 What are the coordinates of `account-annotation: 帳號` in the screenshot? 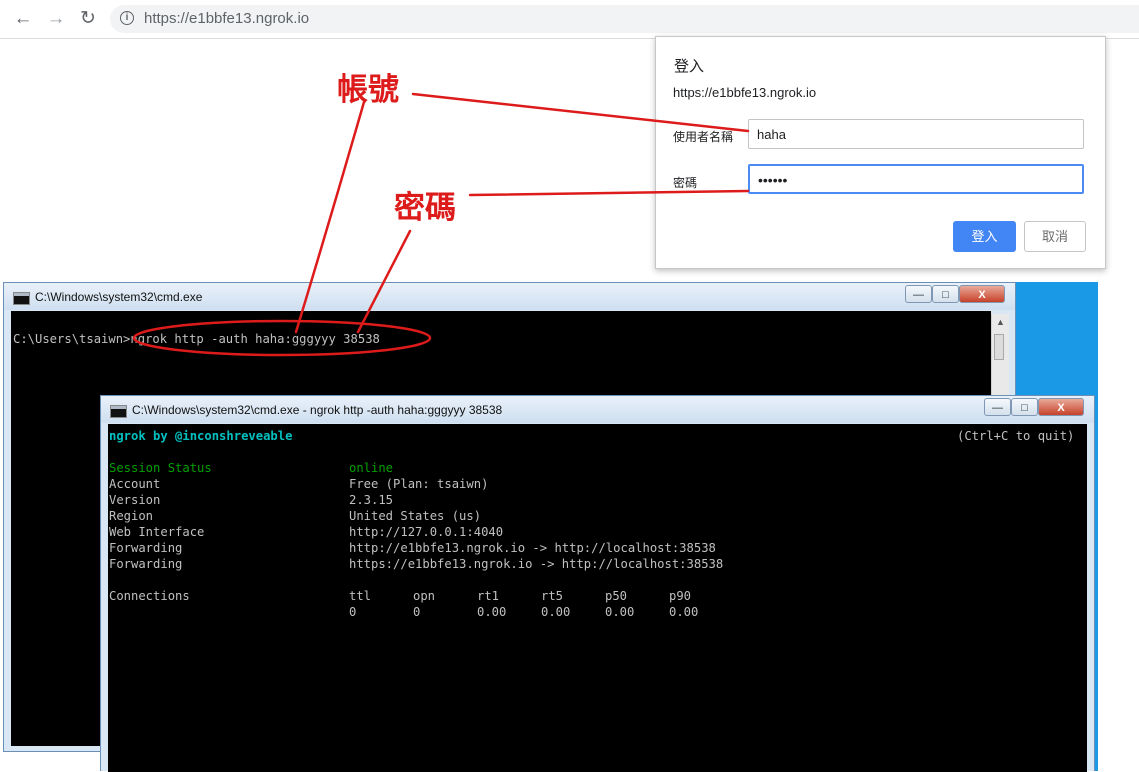 It's located at (368, 90).